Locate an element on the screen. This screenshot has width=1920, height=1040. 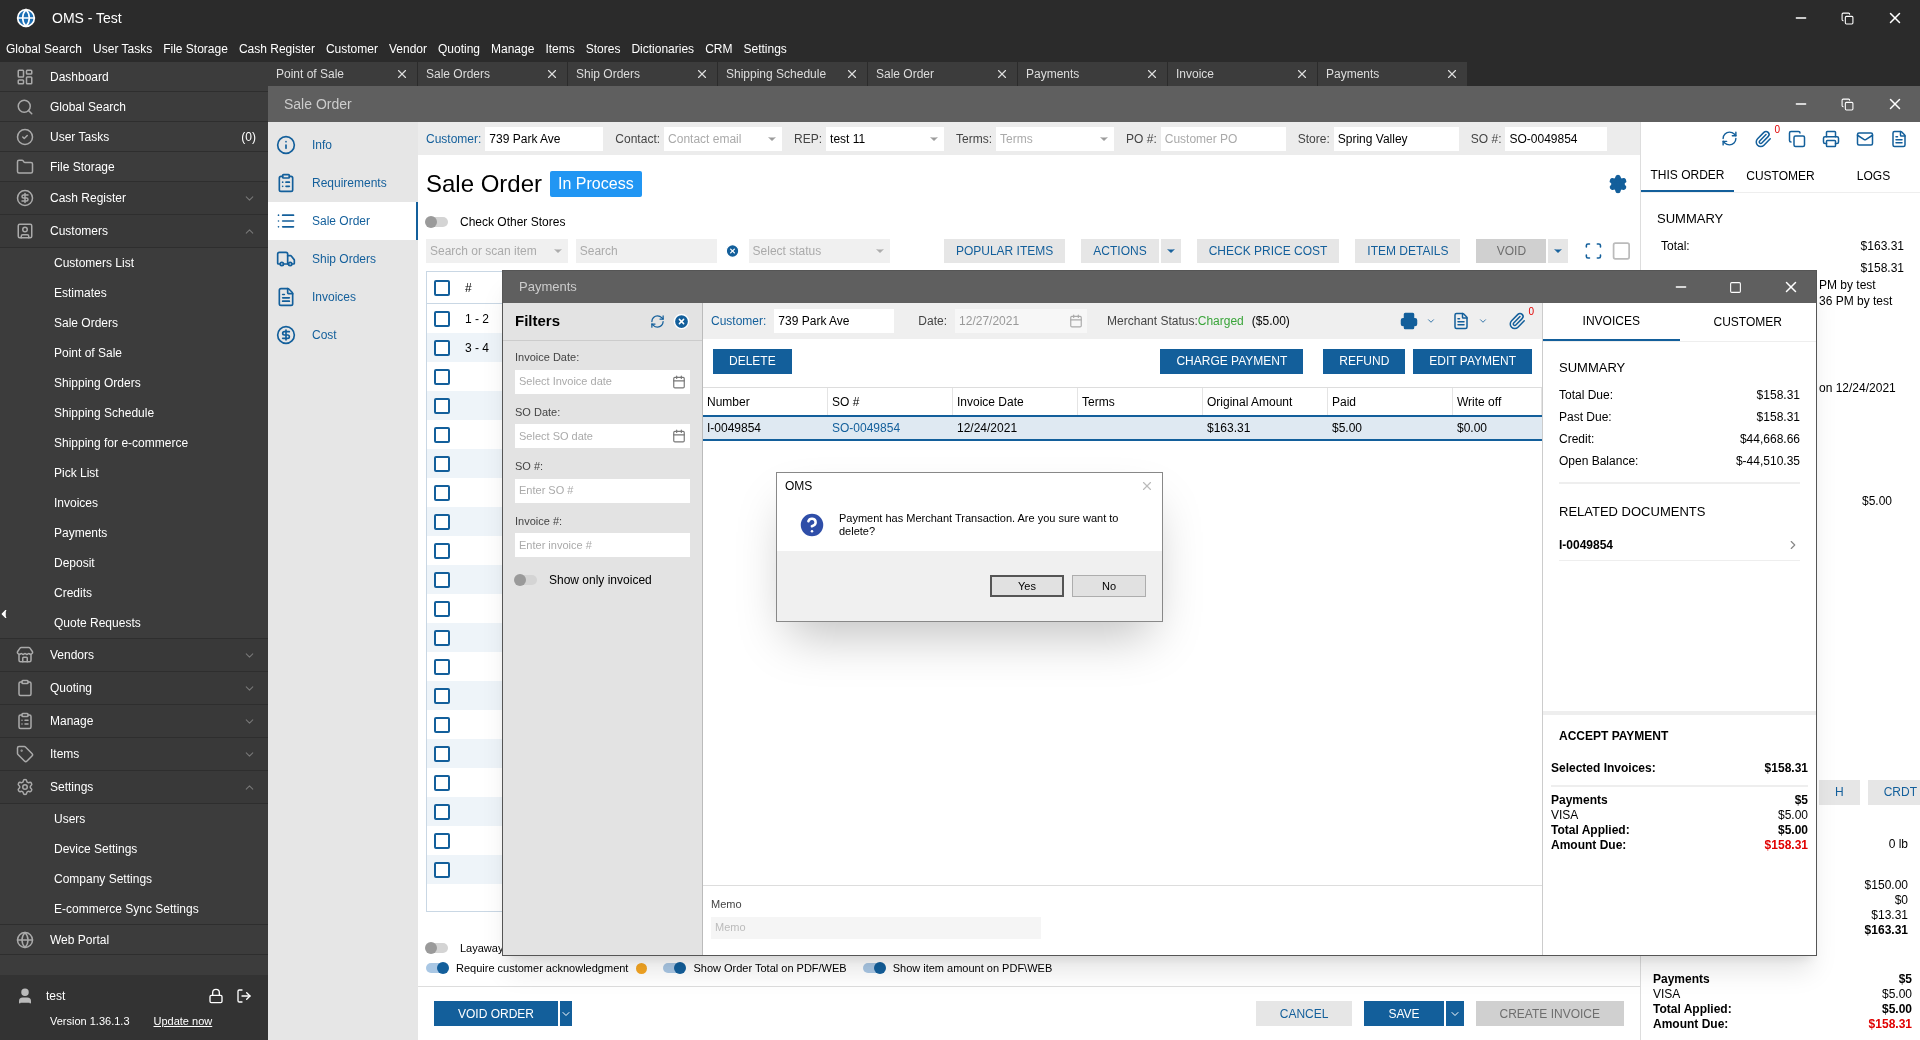
menu-item: Stores is located at coordinates (603, 49).